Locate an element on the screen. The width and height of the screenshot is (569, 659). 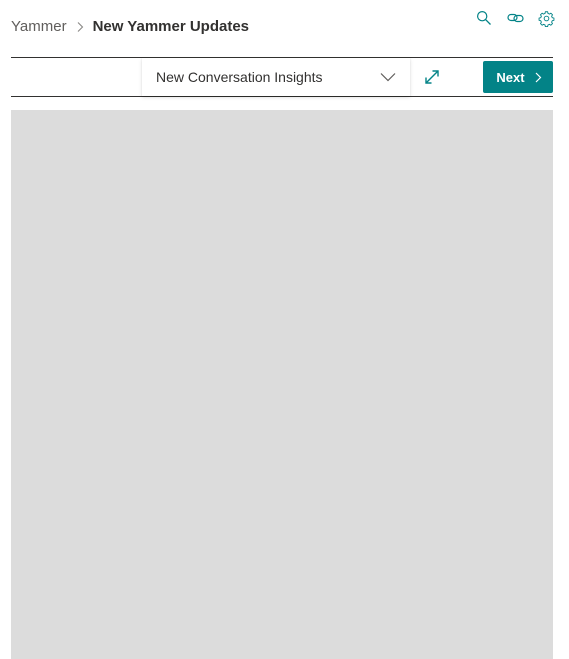
share-link-button is located at coordinates (515, 18).